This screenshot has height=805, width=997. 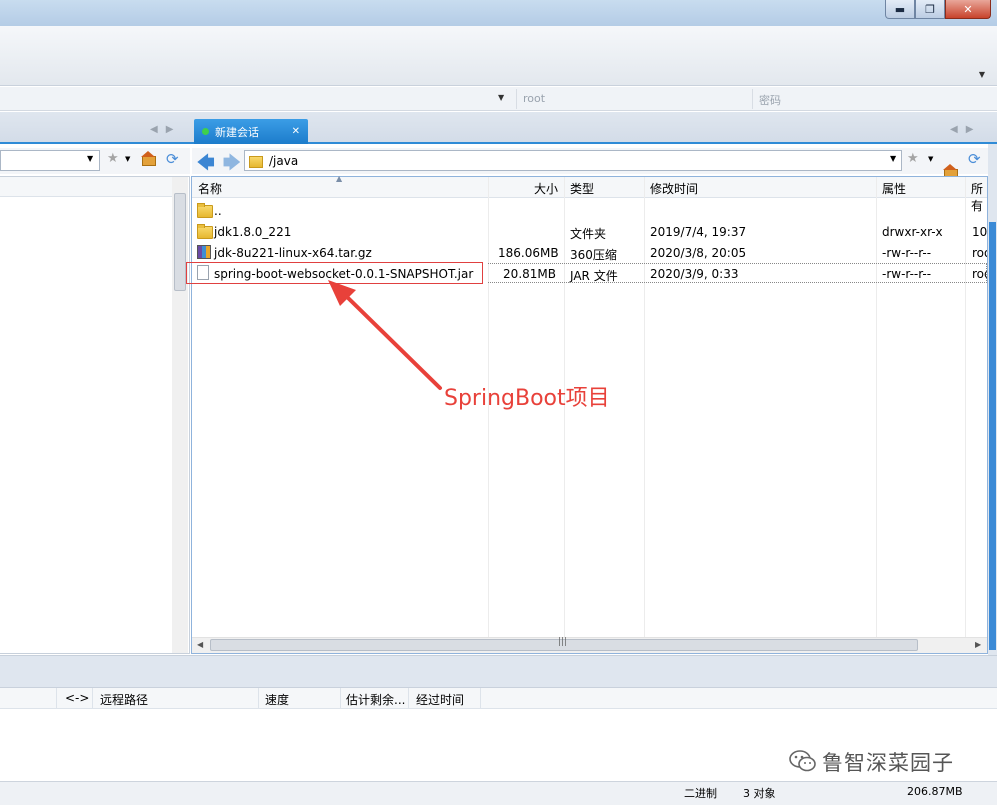 I want to click on panel-splitter, so click(x=498, y=671).